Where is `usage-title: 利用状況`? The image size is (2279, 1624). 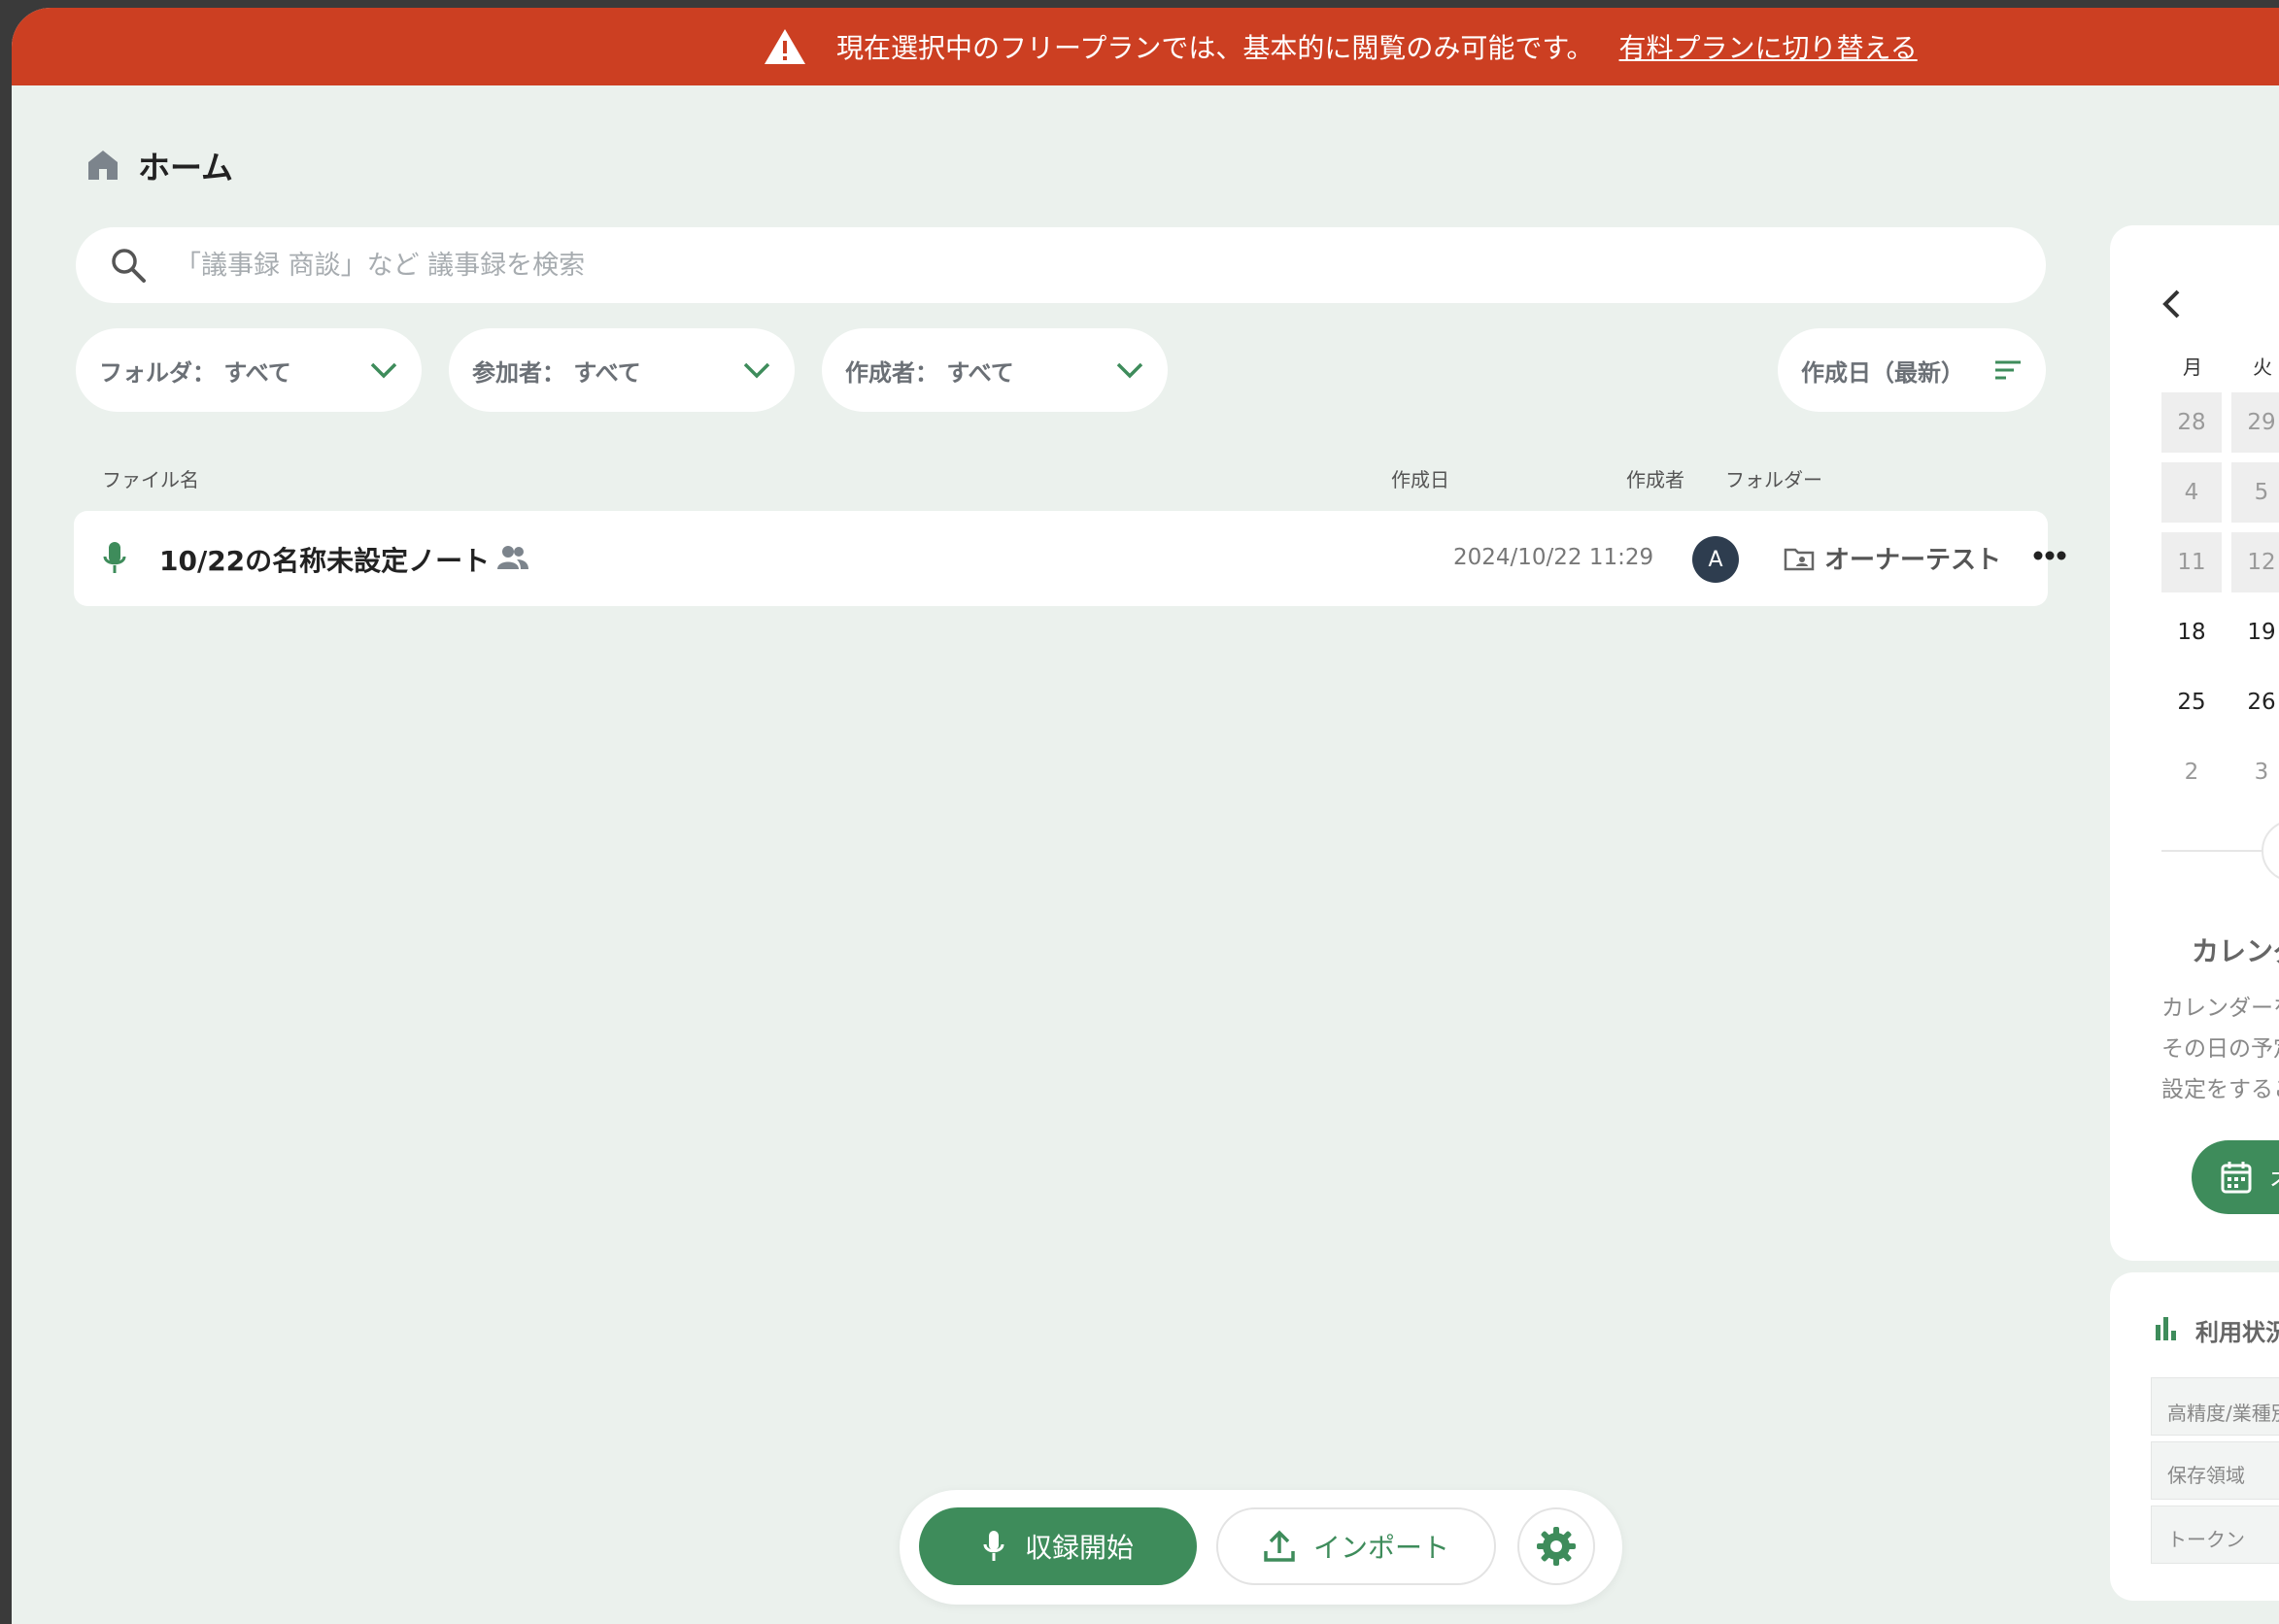 usage-title: 利用状況 is located at coordinates (2237, 1332).